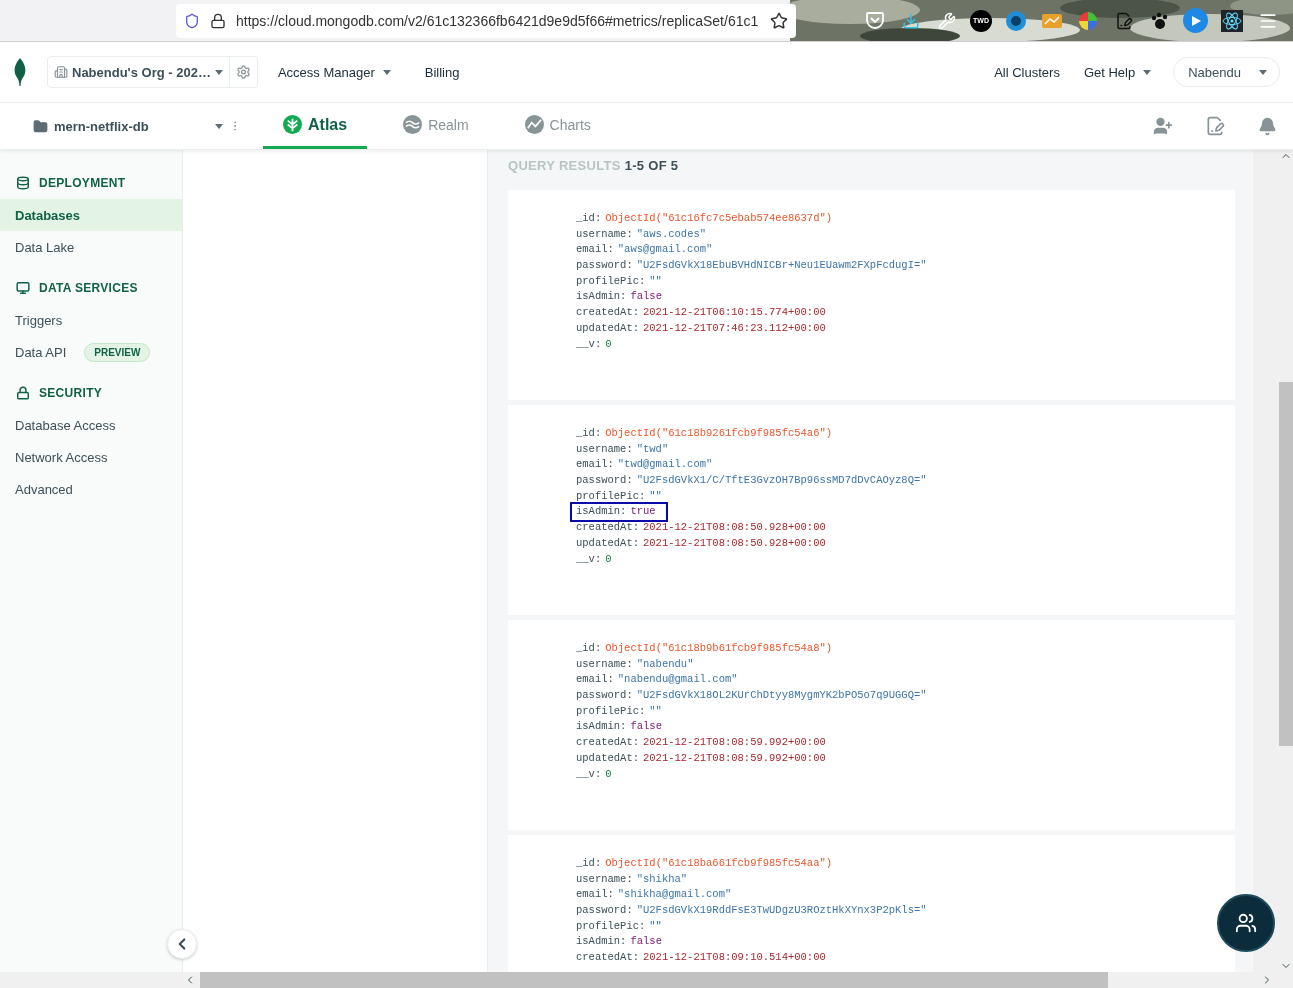  Describe the element at coordinates (704, 649) in the screenshot. I see `document-field: _id: ObjectId("61c18b9b61fcb9f985fc54a8")` at that location.